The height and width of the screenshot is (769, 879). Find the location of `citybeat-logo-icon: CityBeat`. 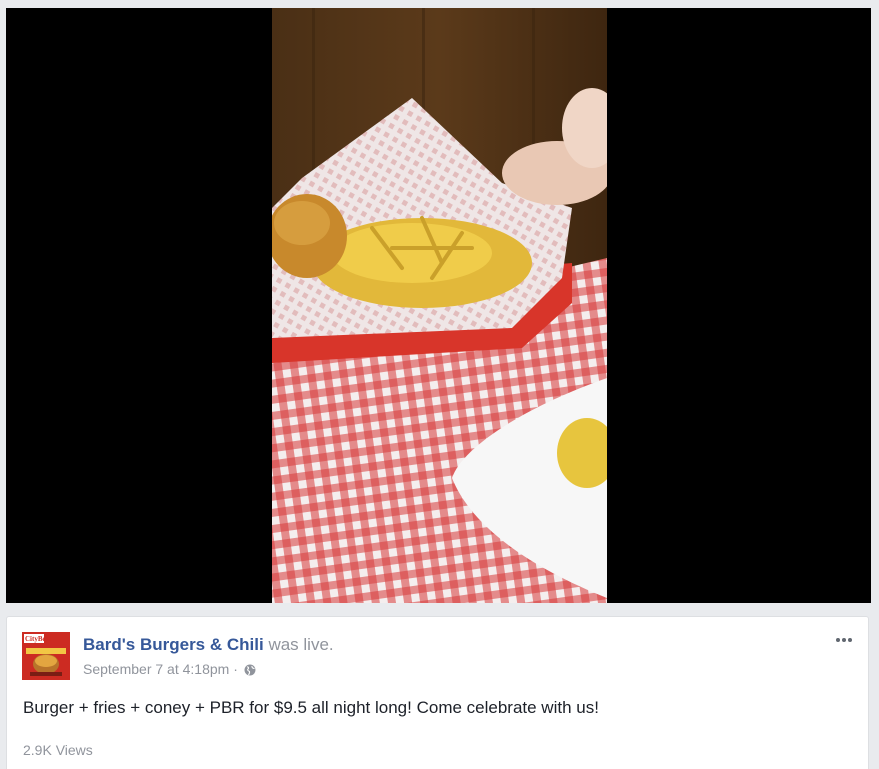

citybeat-logo-icon: CityBeat is located at coordinates (46, 656).